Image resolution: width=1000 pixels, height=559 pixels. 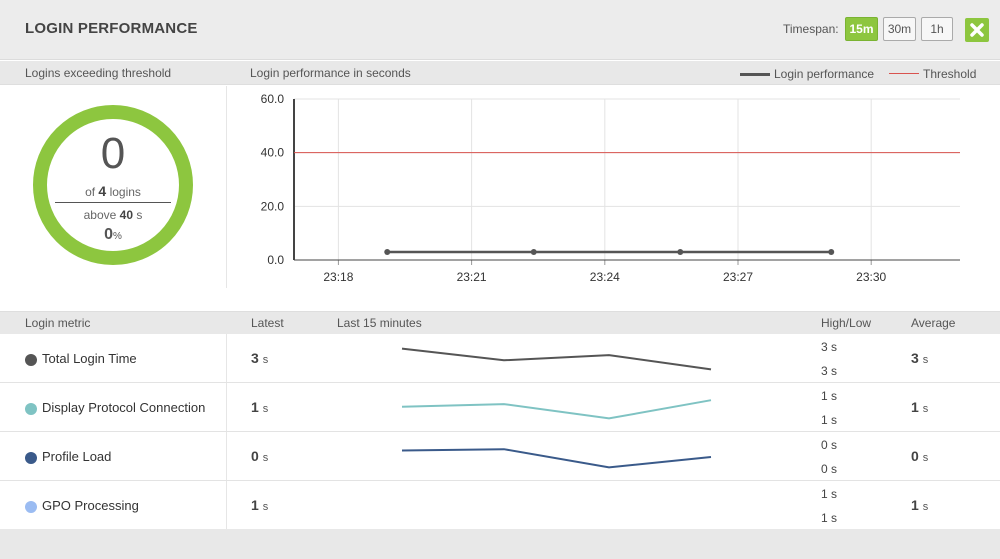 I want to click on col-latest: Latest, so click(x=267, y=323).